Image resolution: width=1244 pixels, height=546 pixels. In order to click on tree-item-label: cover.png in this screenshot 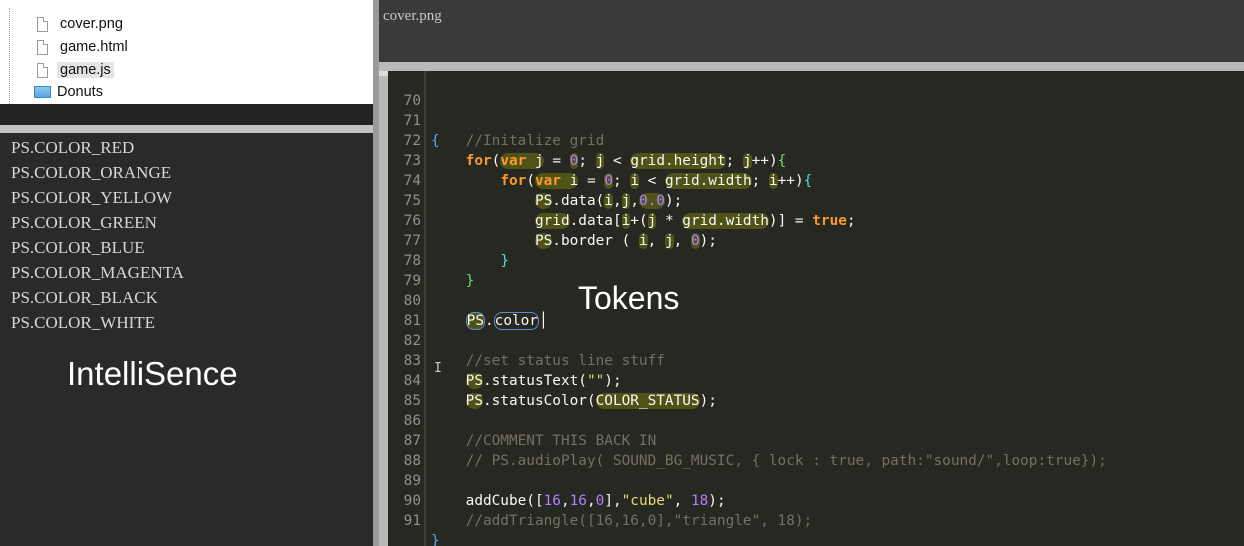, I will do `click(91, 24)`.